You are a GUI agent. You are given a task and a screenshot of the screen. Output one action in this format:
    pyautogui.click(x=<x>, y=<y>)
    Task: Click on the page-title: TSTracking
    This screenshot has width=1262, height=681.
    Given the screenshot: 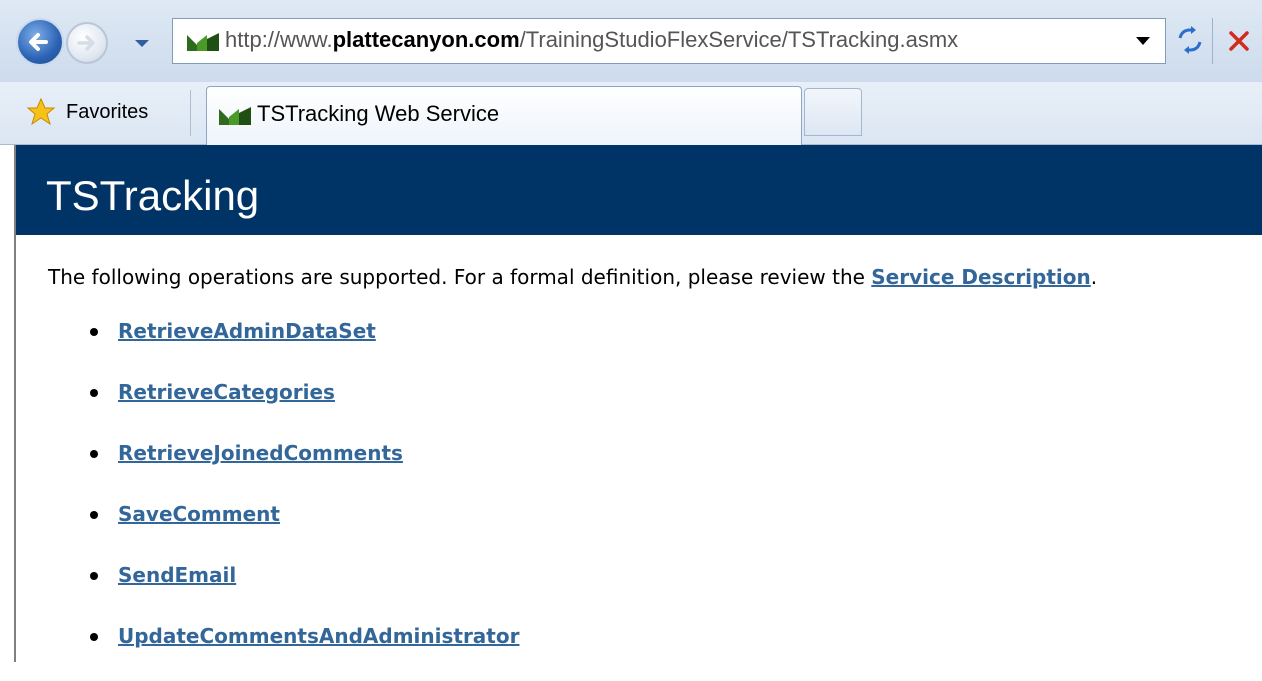 What is the action you would take?
    pyautogui.click(x=153, y=195)
    